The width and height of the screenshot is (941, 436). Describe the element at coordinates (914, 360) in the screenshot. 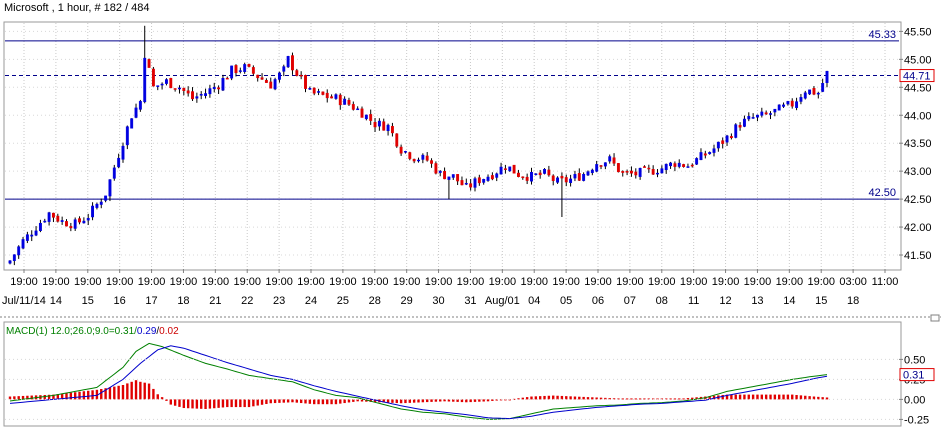

I see `macd-tick-label: 0.50` at that location.